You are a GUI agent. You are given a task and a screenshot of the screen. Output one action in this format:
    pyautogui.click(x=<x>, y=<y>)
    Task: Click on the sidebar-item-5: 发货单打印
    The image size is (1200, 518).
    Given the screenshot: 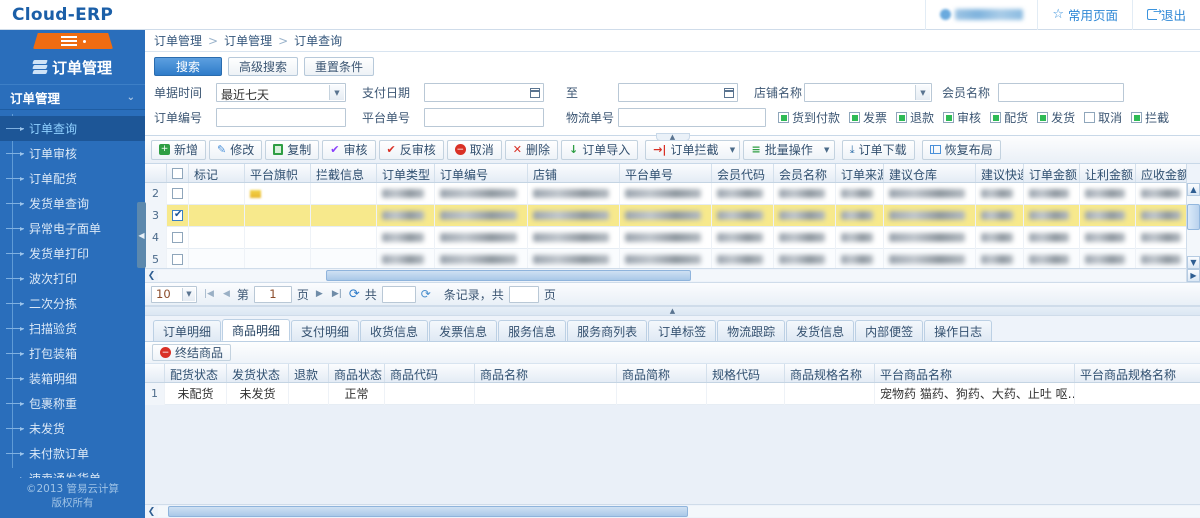 What is the action you would take?
    pyautogui.click(x=72, y=253)
    